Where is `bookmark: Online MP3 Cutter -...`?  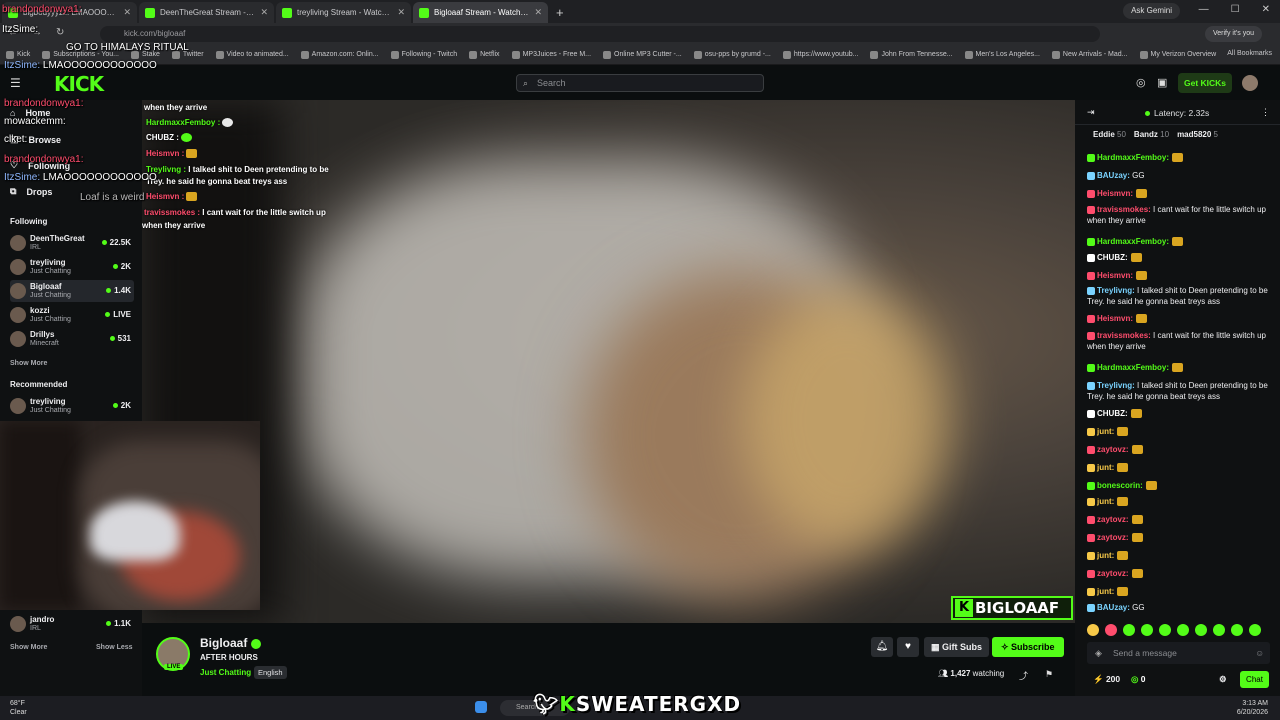
bookmark: Online MP3 Cutter -... is located at coordinates (642, 54).